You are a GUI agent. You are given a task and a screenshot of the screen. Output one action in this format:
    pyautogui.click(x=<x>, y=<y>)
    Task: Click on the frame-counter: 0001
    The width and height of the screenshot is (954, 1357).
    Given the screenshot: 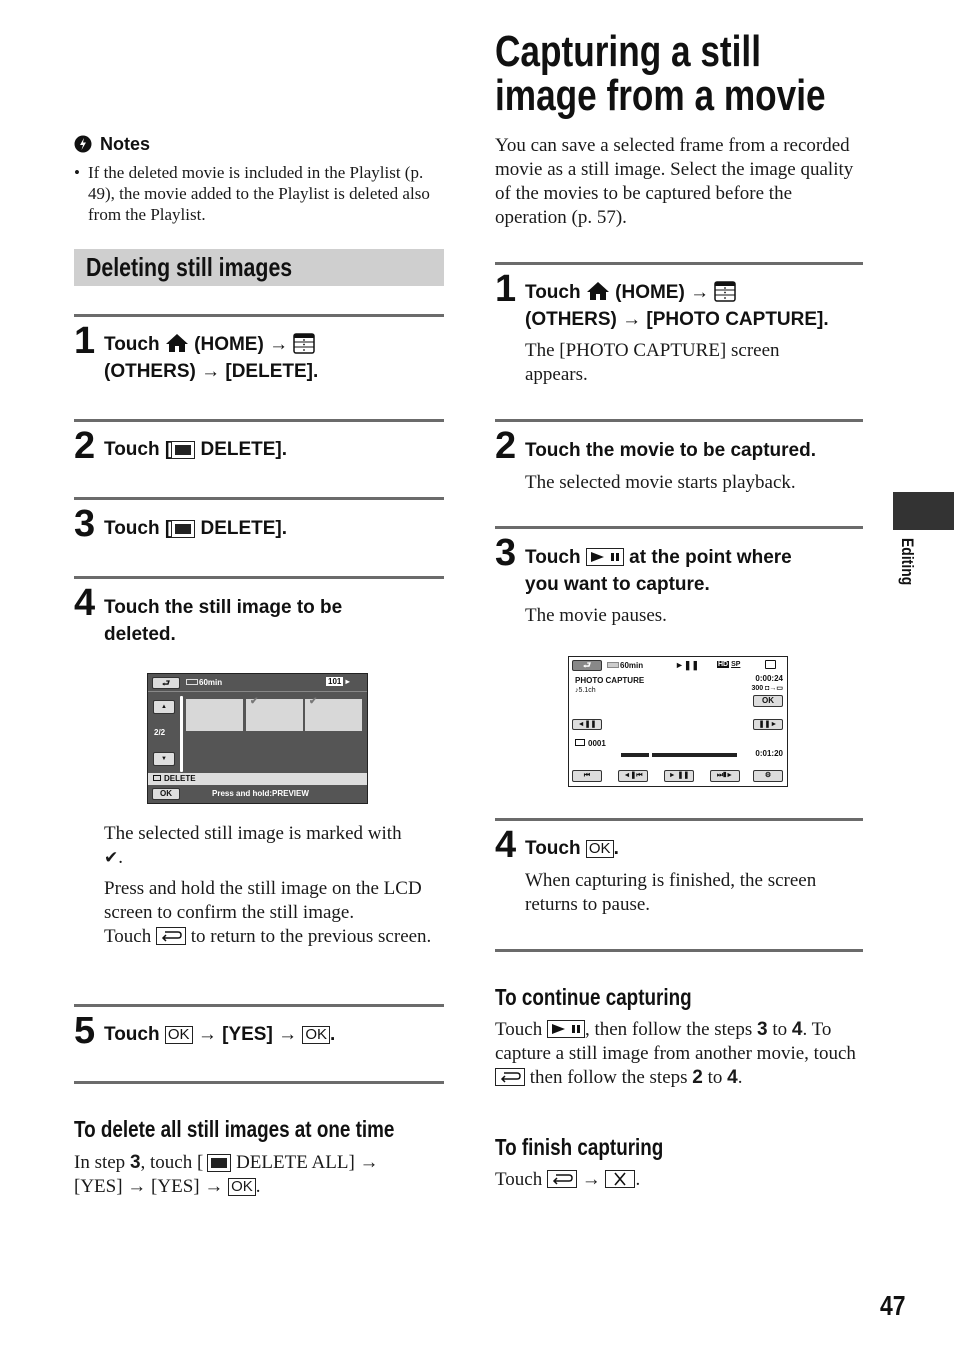 What is the action you would take?
    pyautogui.click(x=590, y=744)
    